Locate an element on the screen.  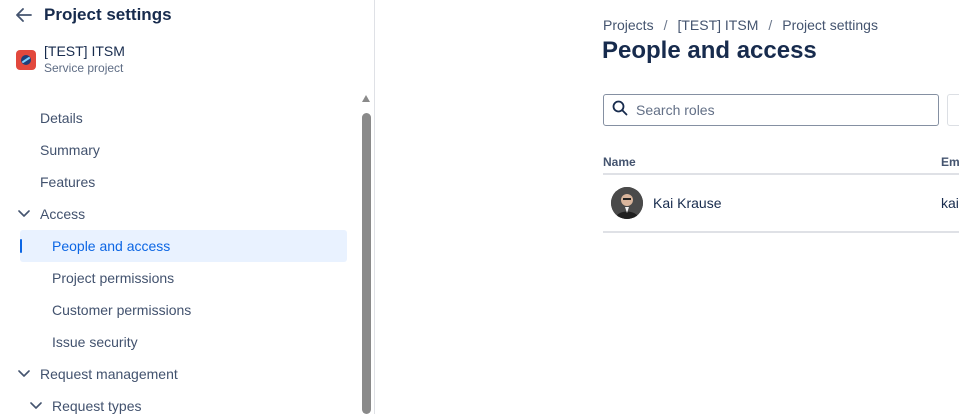
table-header: Name Em is located at coordinates (781, 162).